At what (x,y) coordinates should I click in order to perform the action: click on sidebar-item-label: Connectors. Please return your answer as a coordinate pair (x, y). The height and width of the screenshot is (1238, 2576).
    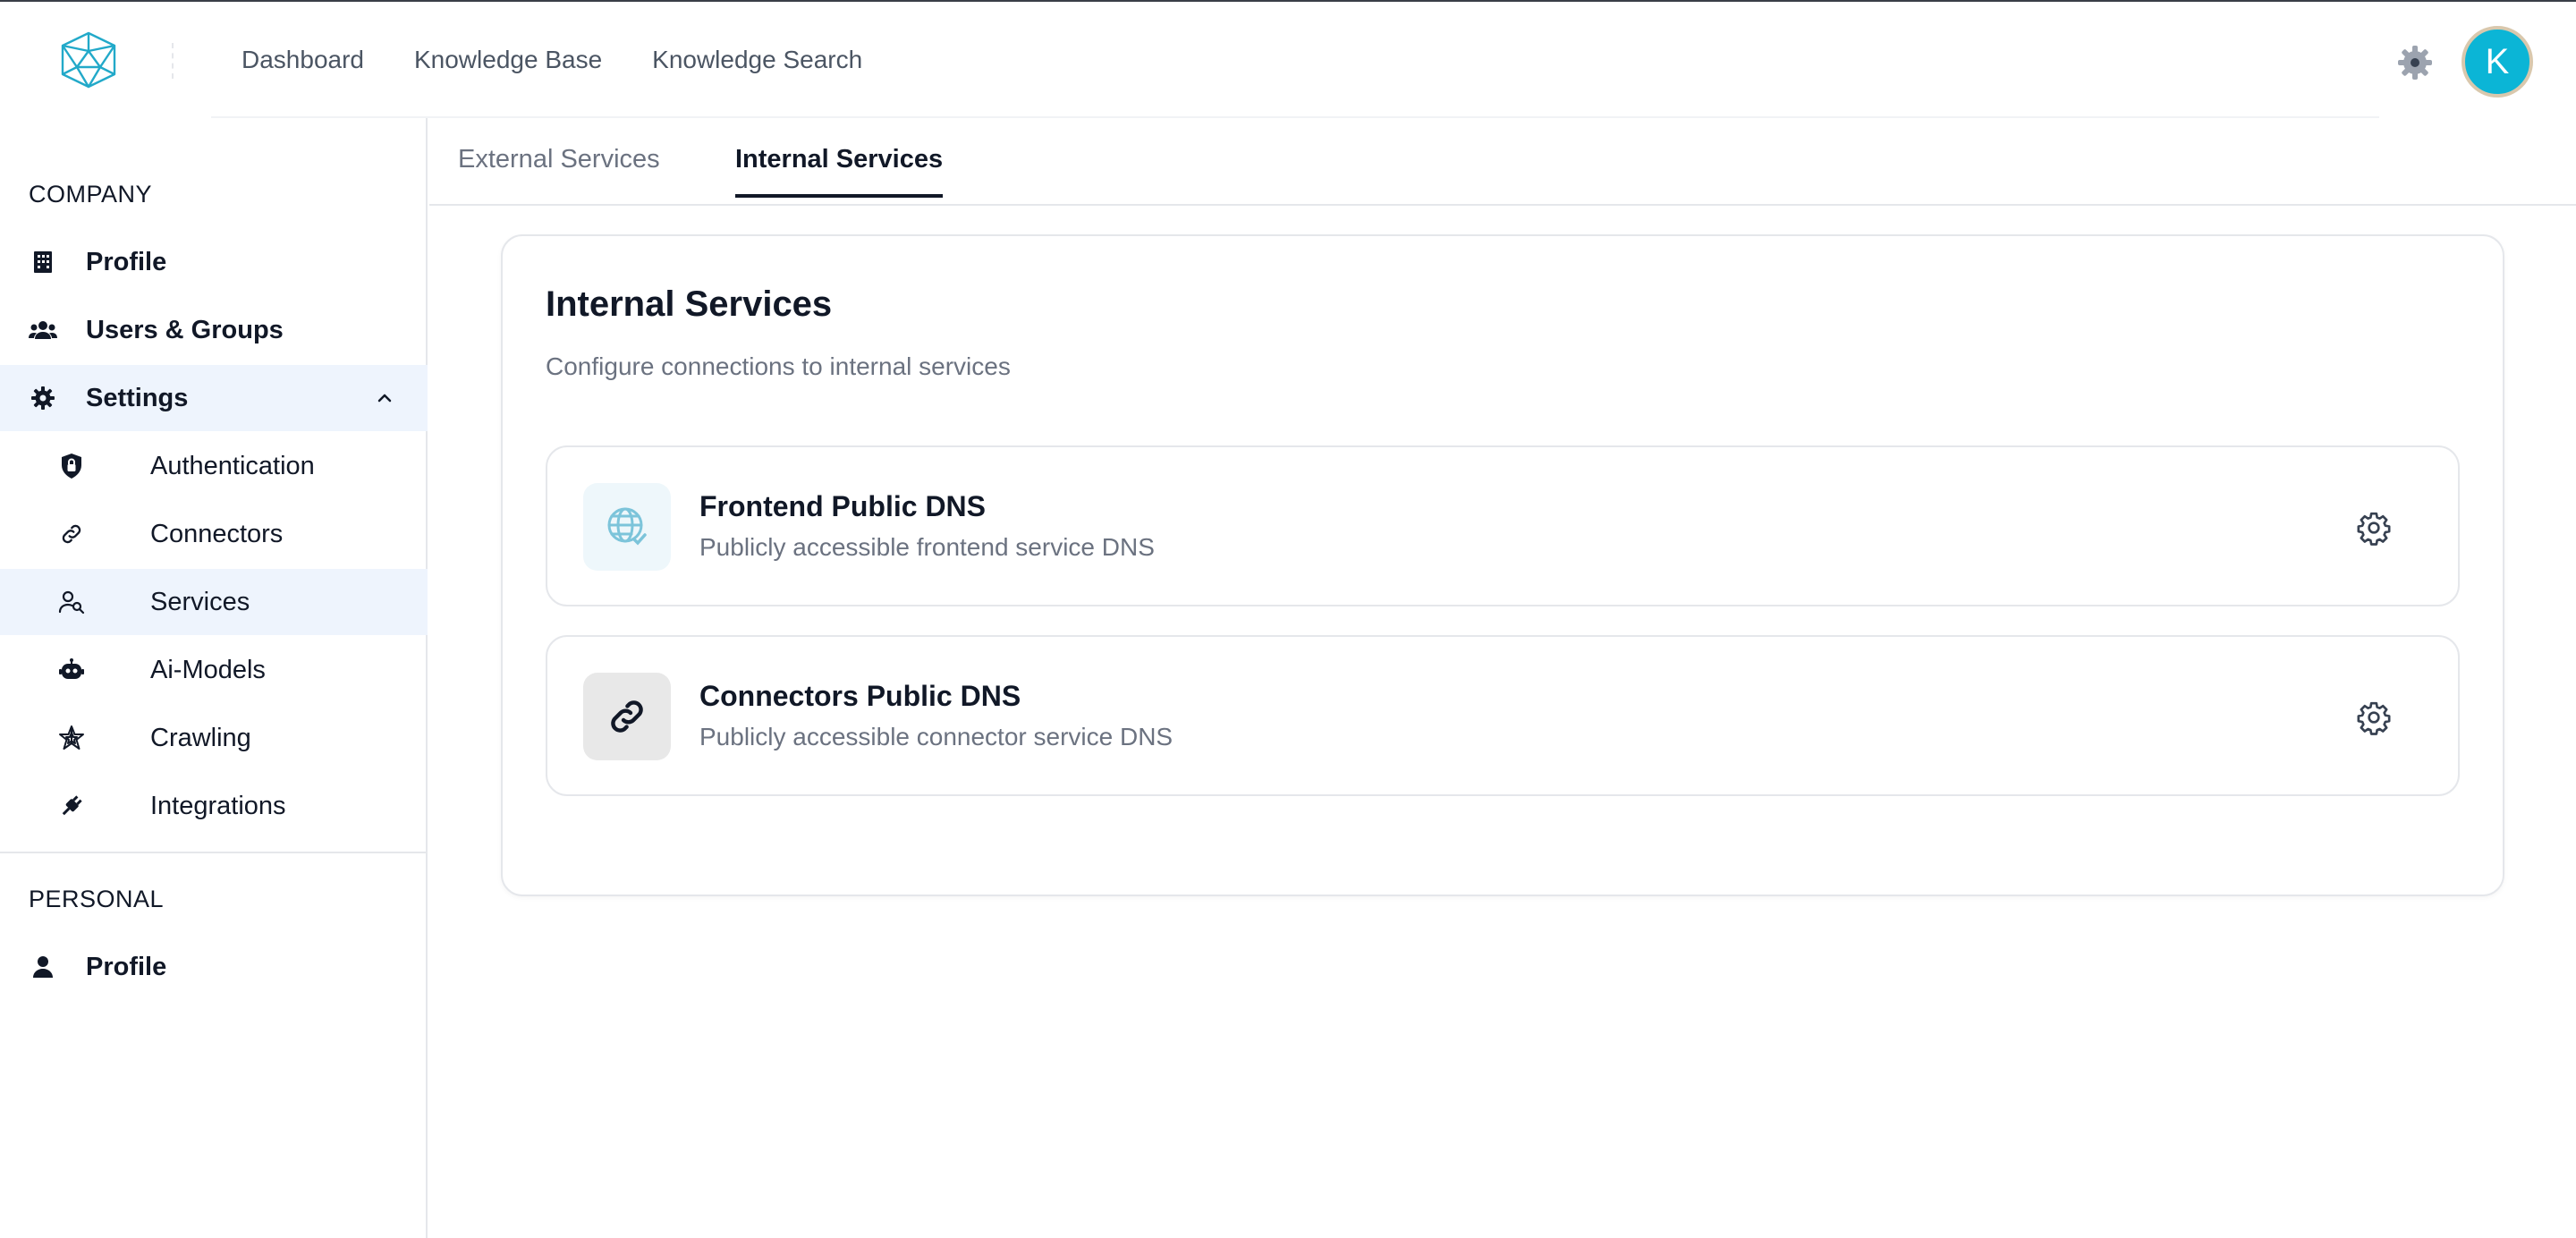
    Looking at the image, I should click on (217, 533).